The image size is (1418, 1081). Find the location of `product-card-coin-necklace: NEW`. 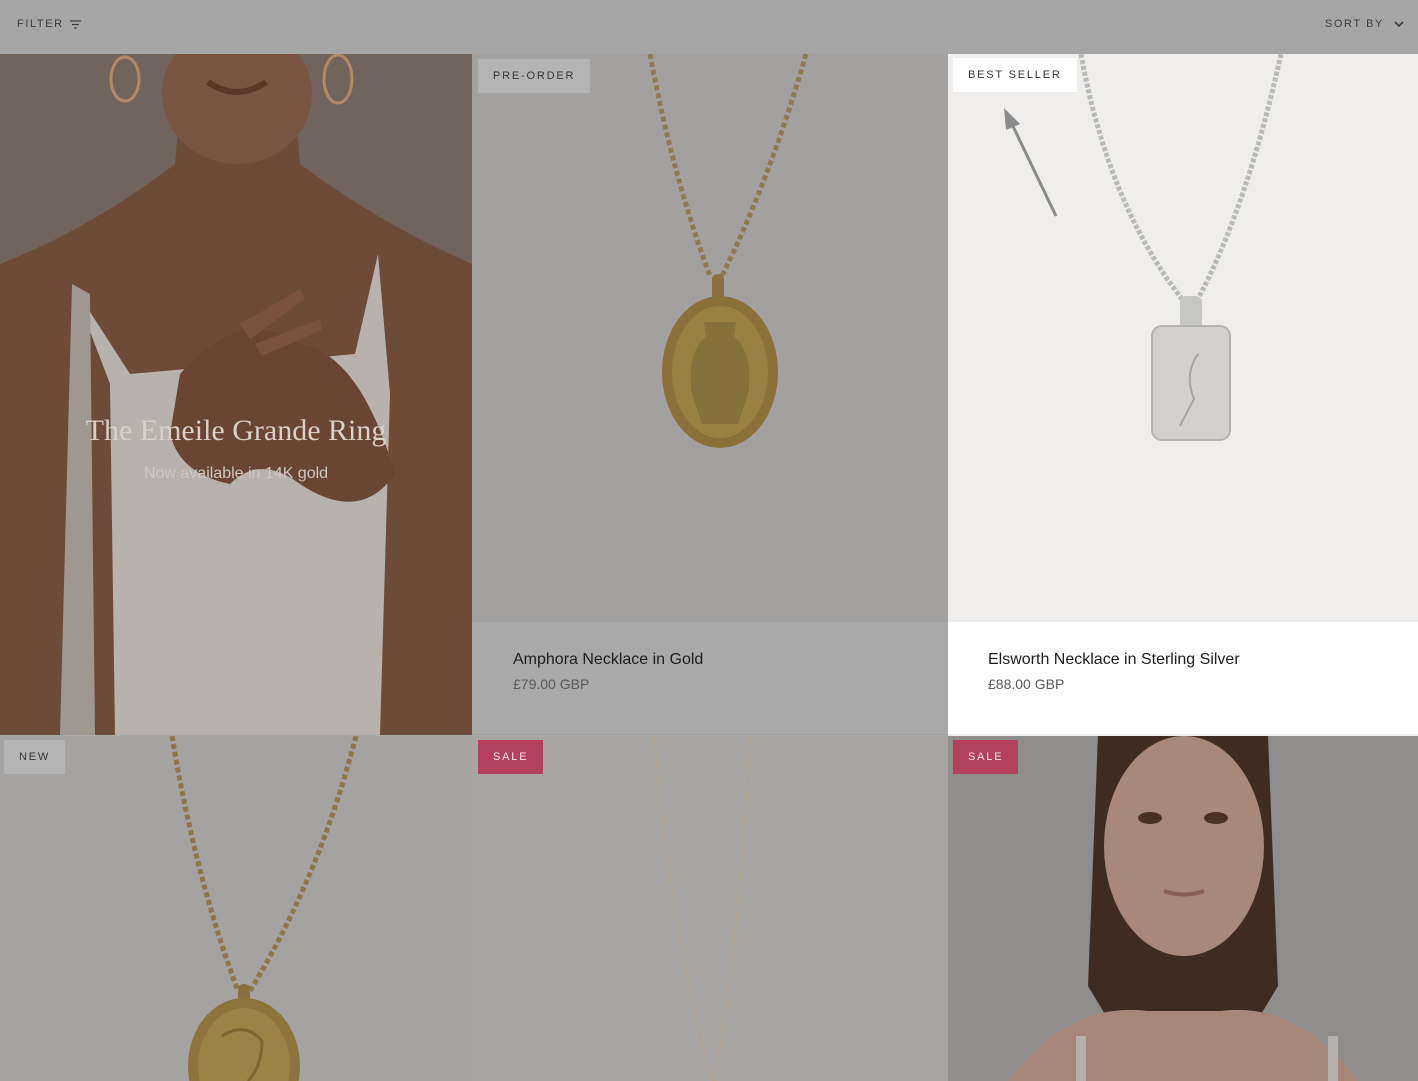

product-card-coin-necklace: NEW is located at coordinates (236, 908).